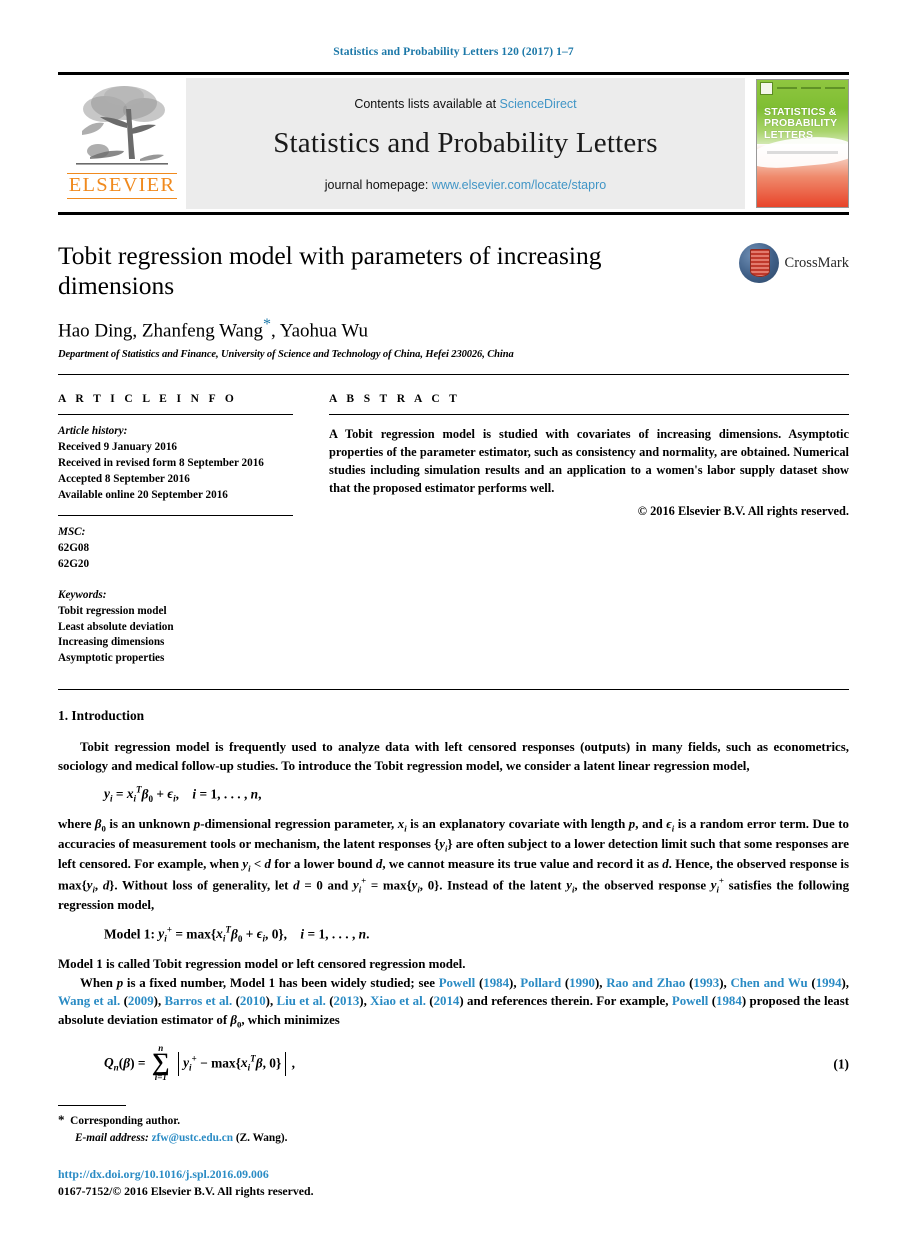 Image resolution: width=907 pixels, height=1238 pixels. I want to click on ref-link-barros-2010: Barros et al., so click(199, 1001).